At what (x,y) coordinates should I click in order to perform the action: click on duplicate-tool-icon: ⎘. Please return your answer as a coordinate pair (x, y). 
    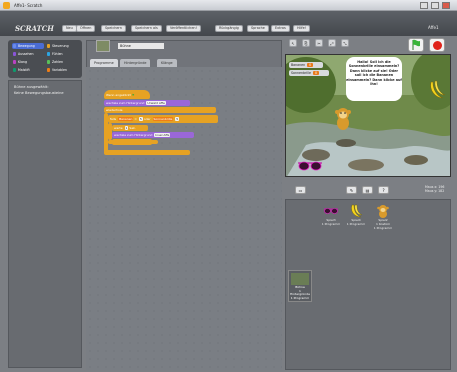
    Looking at the image, I should click on (306, 43).